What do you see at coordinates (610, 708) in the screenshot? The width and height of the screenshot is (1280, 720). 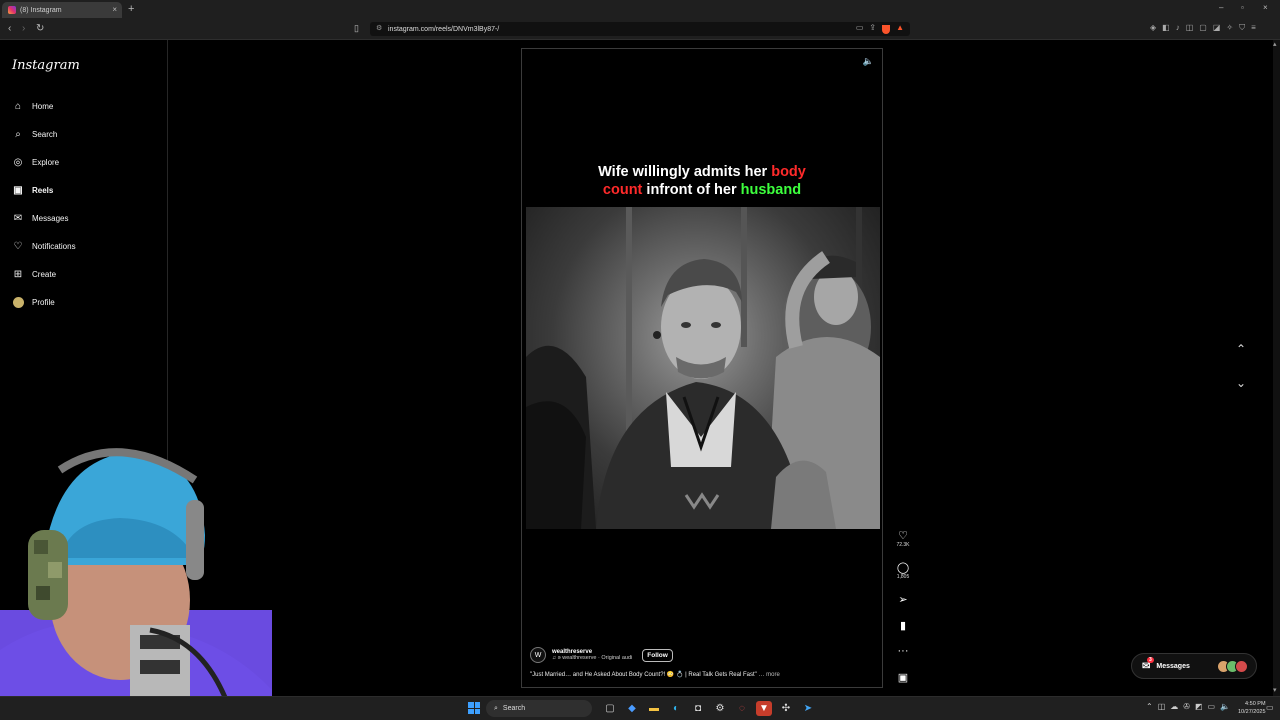 I see `task-view-icon: ▢` at bounding box center [610, 708].